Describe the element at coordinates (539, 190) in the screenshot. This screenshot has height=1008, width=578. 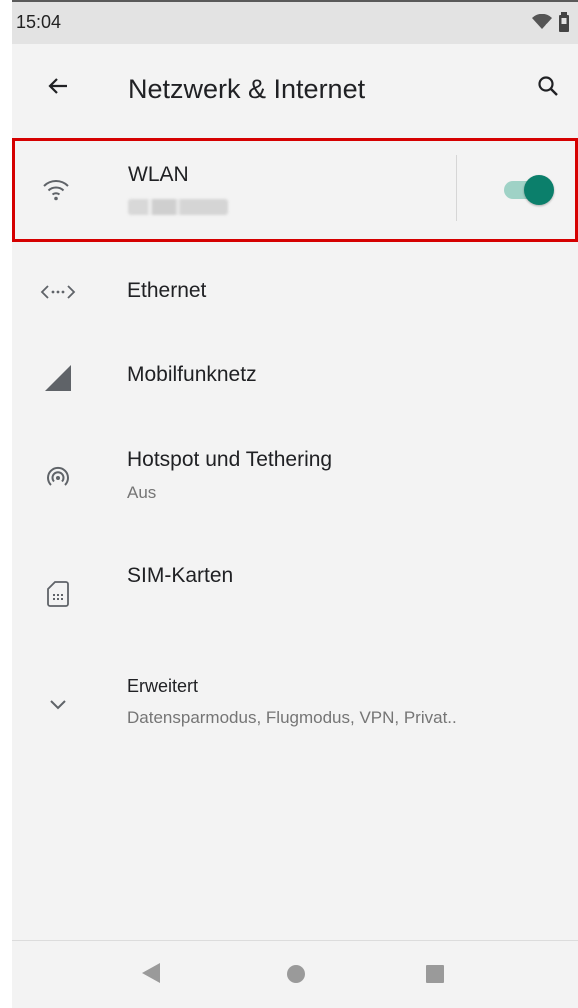
I see `toggle-knob` at that location.